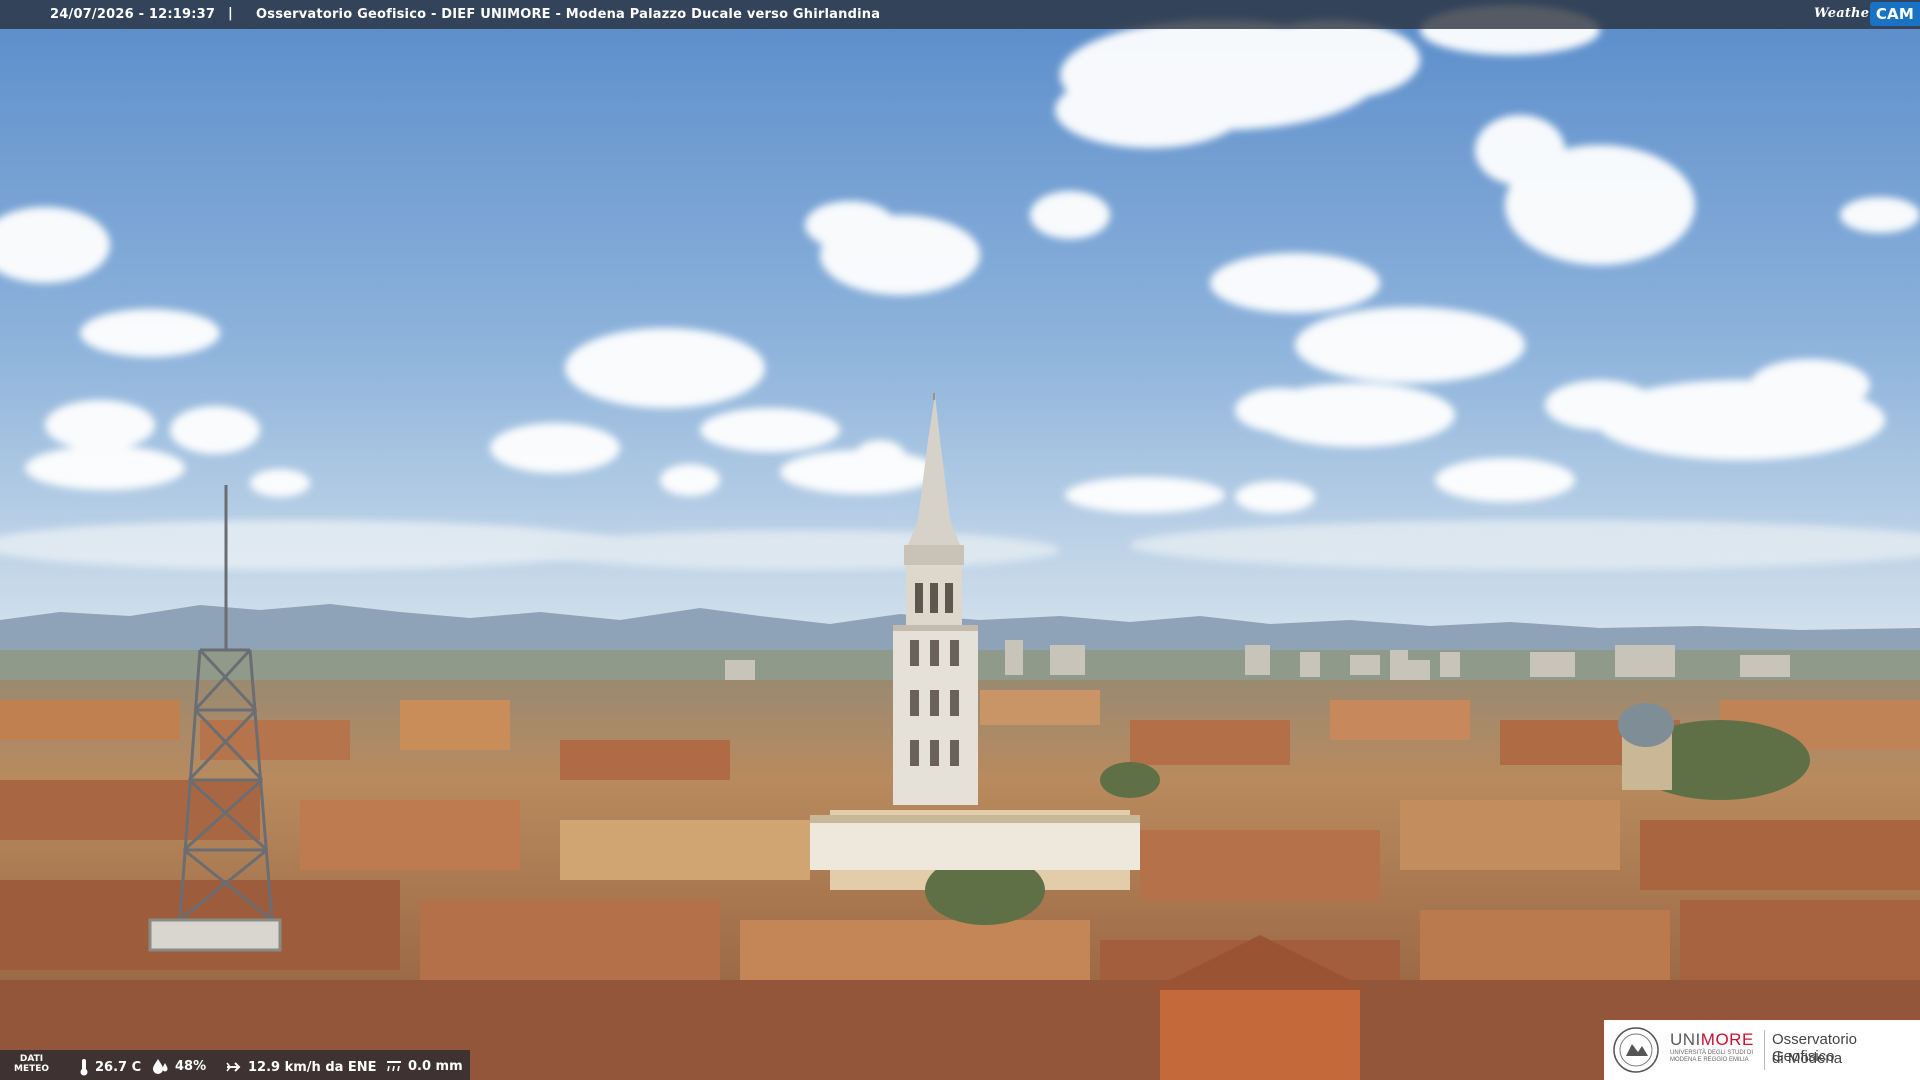 The height and width of the screenshot is (1080, 1920). Describe the element at coordinates (394, 1066) in the screenshot. I see `rain-icon` at that location.